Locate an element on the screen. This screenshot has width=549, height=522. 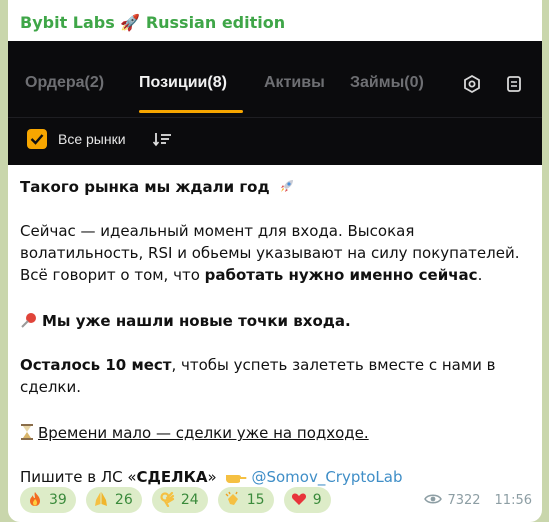
headline-text: Такого рынка мы ждали год is located at coordinates (145, 187).